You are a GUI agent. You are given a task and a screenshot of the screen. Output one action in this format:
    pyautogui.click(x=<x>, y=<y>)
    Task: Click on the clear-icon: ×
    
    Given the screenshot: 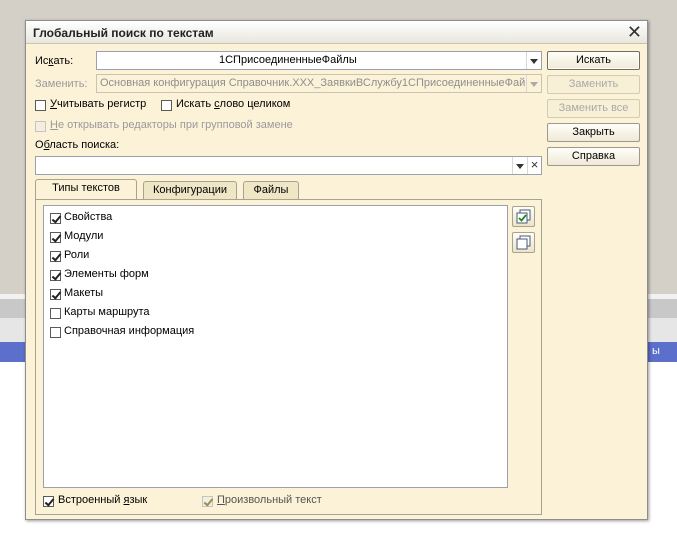 What is the action you would take?
    pyautogui.click(x=534, y=165)
    